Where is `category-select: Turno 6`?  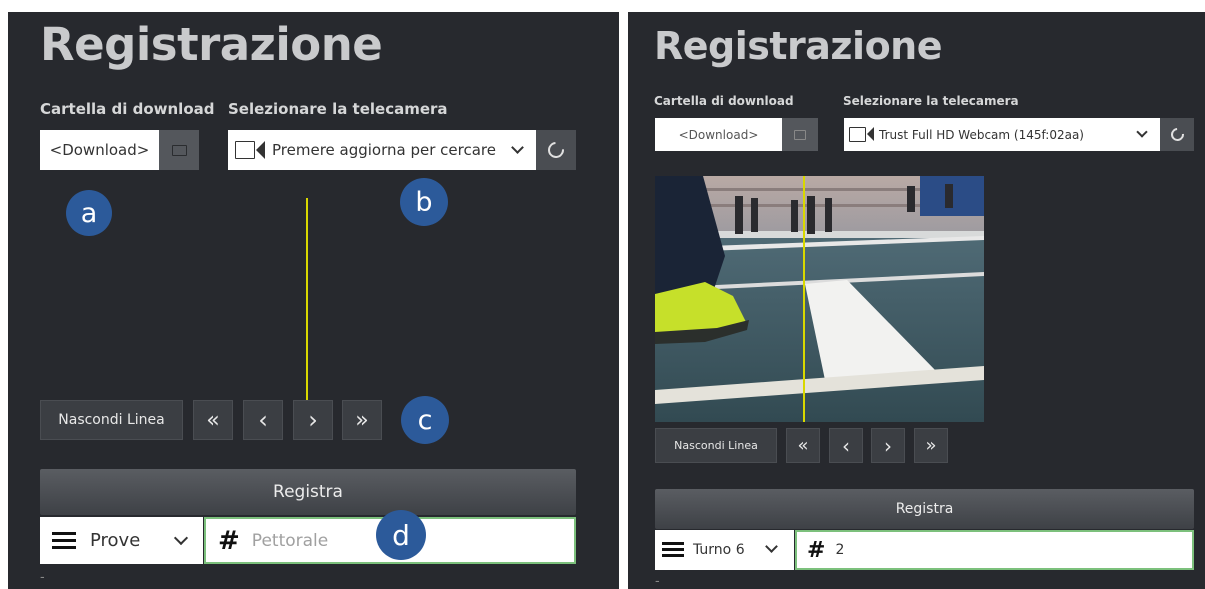 category-select: Turno 6 is located at coordinates (724, 550).